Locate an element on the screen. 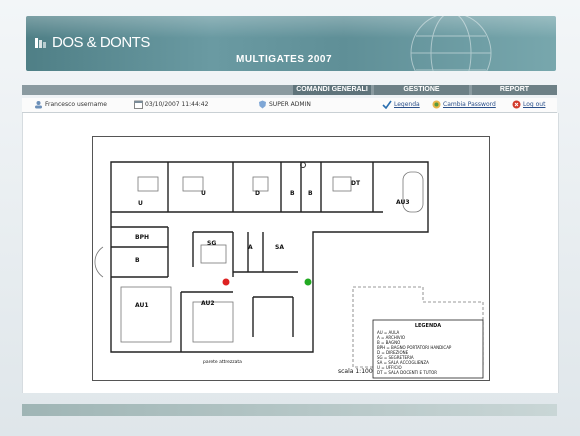 The height and width of the screenshot is (436, 580). legend-item: DT = SALA DOCENTI E TUTOR is located at coordinates (407, 372).